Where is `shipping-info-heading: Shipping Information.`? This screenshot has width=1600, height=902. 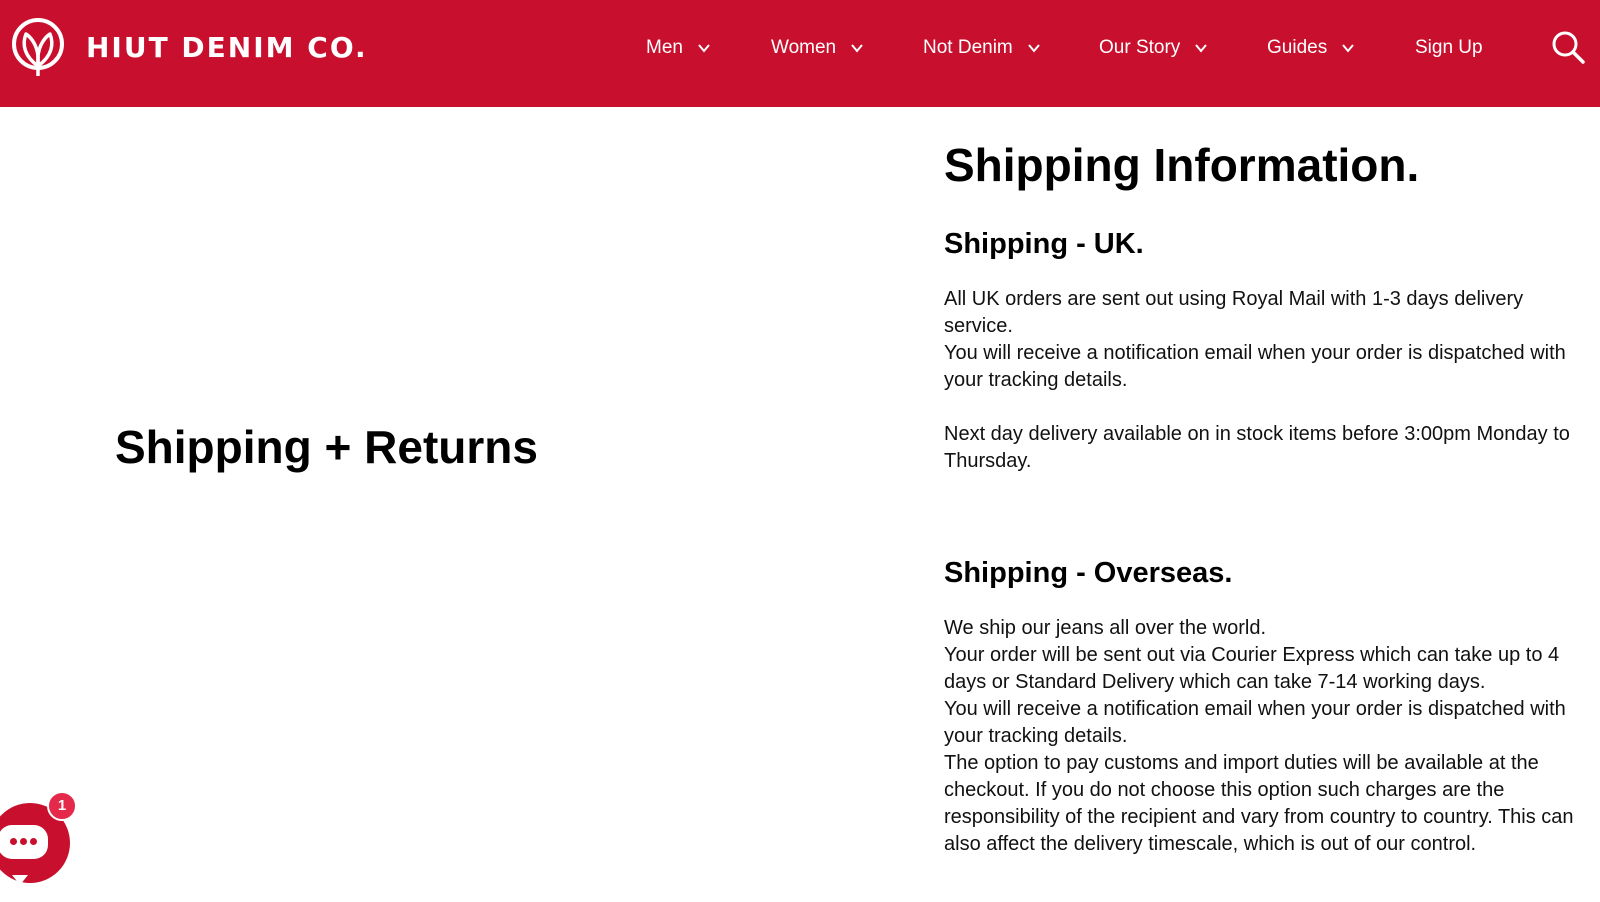 shipping-info-heading: Shipping Information. is located at coordinates (1182, 165).